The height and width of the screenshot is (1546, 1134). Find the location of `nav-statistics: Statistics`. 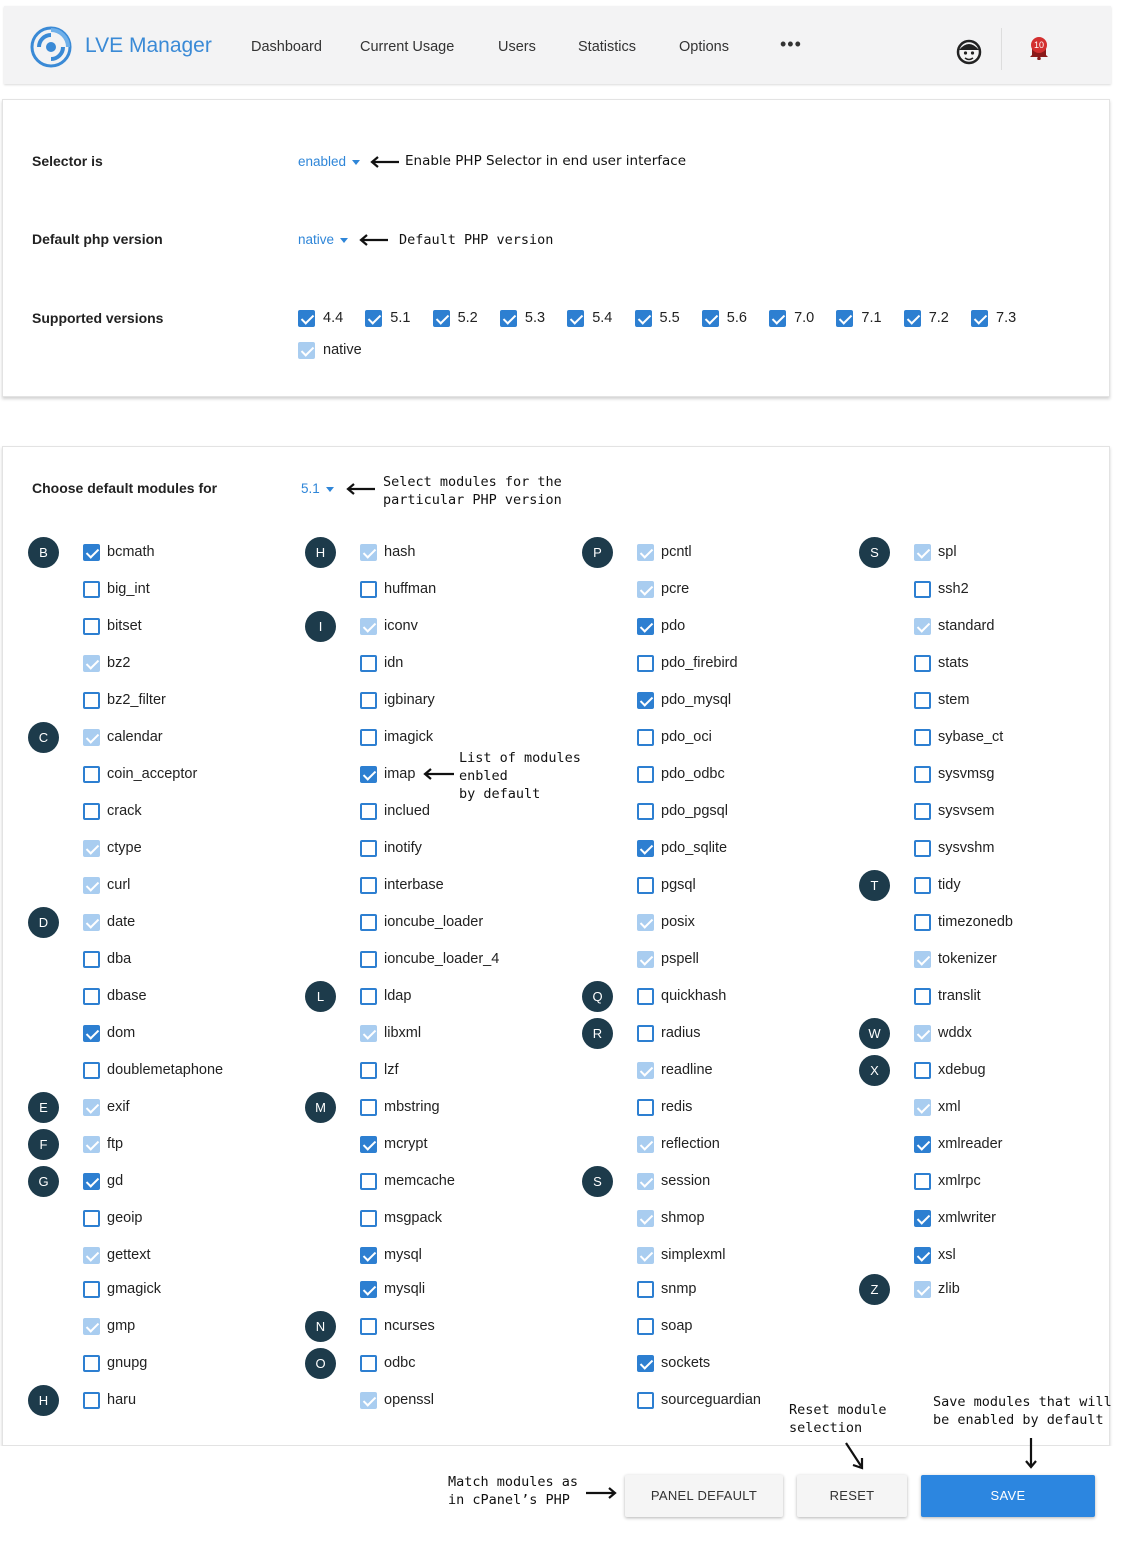

nav-statistics: Statistics is located at coordinates (607, 47).